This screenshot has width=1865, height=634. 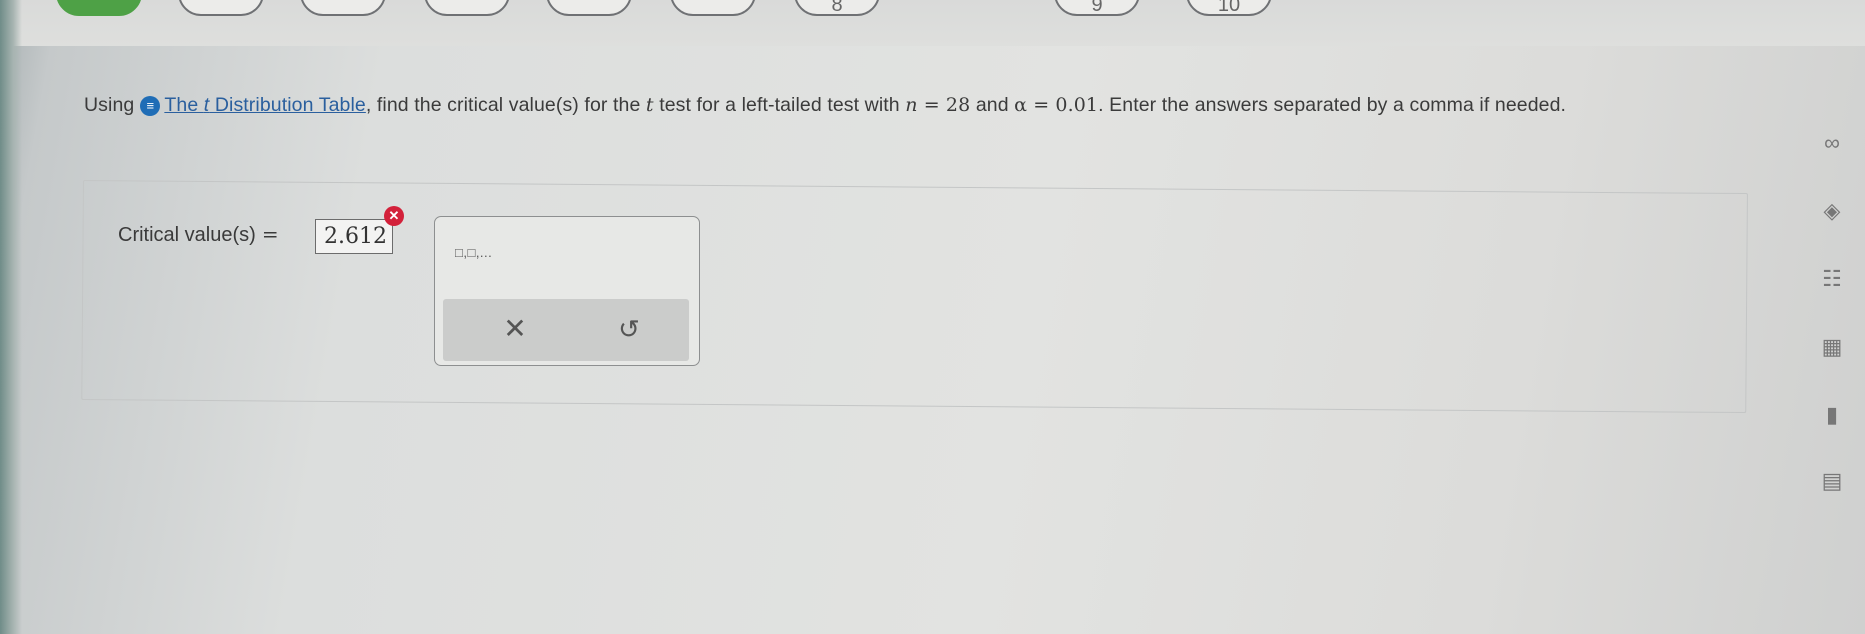 What do you see at coordinates (394, 216) in the screenshot?
I see `x-circle-icon: ✕` at bounding box center [394, 216].